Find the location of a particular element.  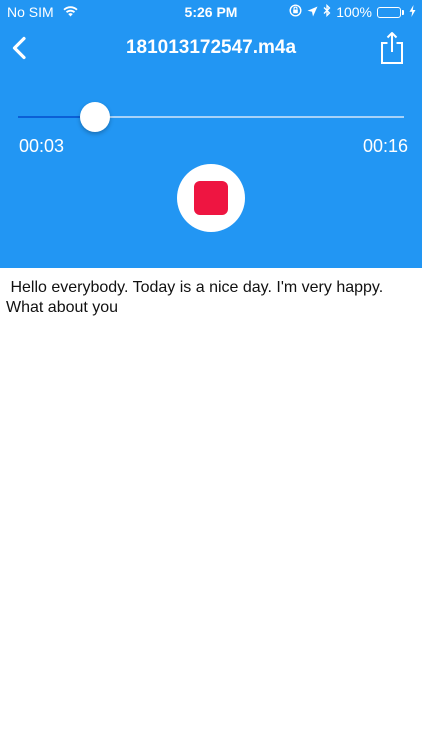

slider-thumb is located at coordinates (95, 117).